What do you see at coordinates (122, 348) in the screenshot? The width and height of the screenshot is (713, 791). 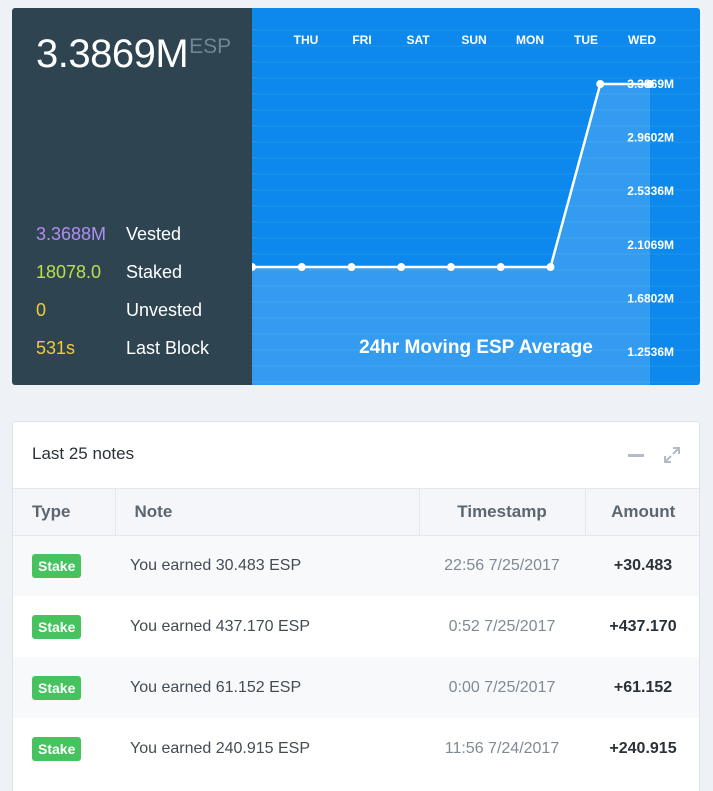 I see `stat-last-block: 531s Last Block` at bounding box center [122, 348].